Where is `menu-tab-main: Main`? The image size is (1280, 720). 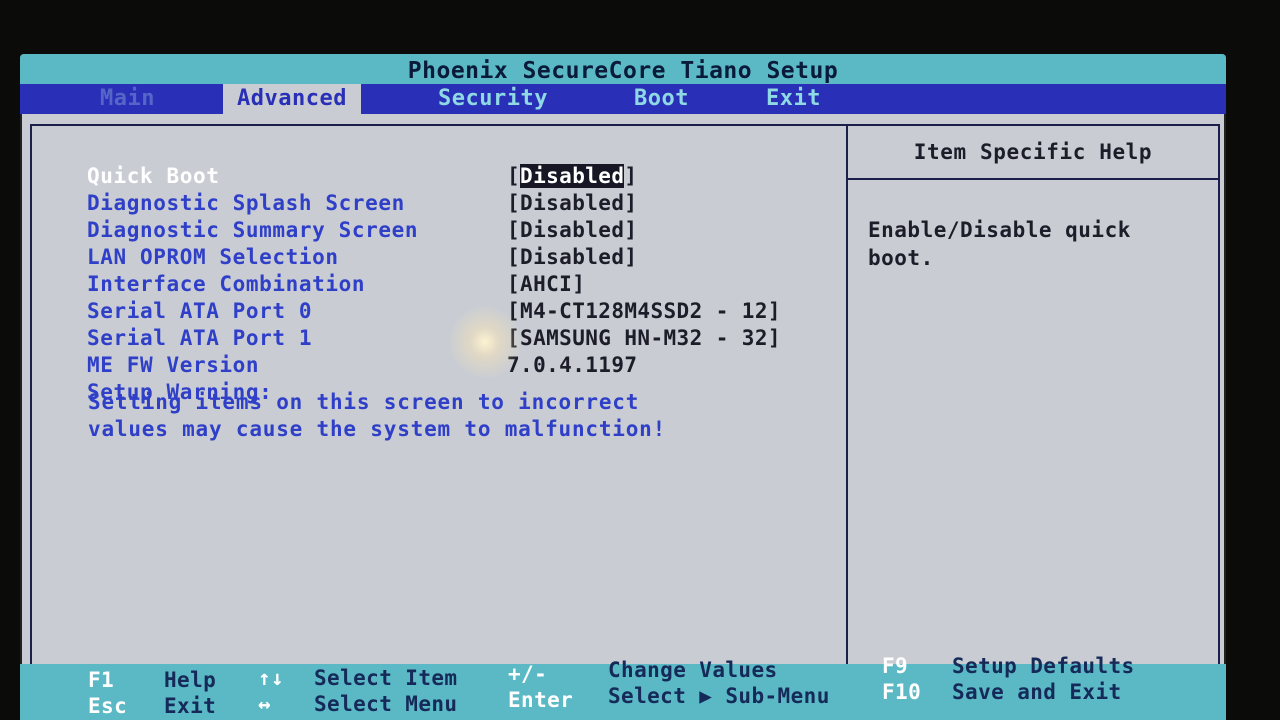 menu-tab-main: Main is located at coordinates (127, 99).